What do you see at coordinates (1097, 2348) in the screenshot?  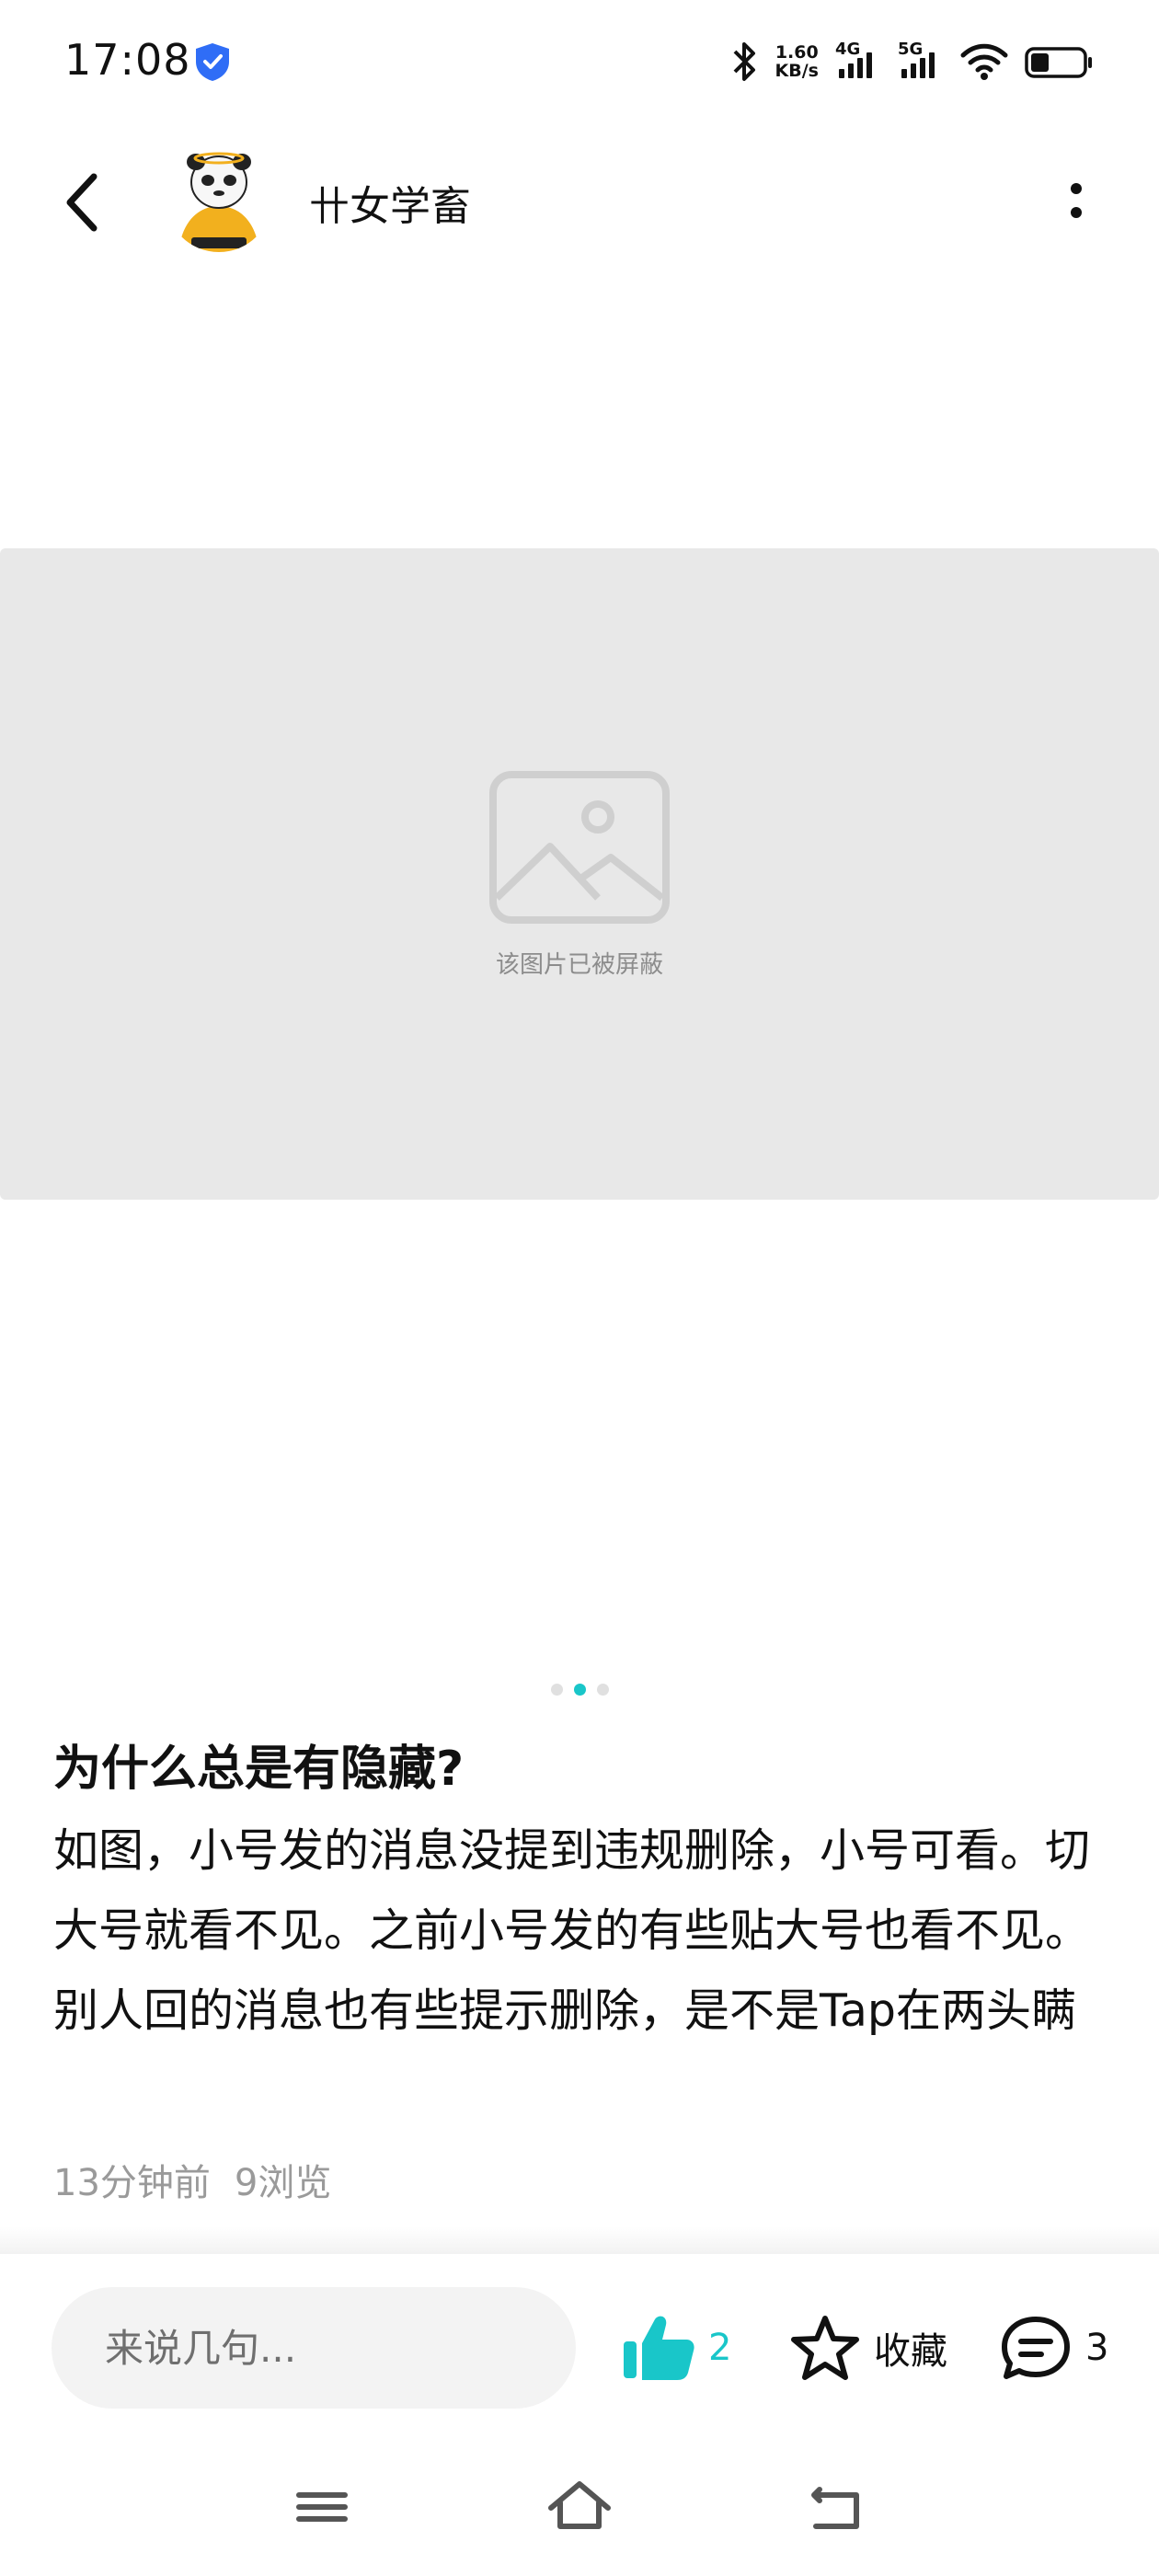 I see `comment-count: 3` at bounding box center [1097, 2348].